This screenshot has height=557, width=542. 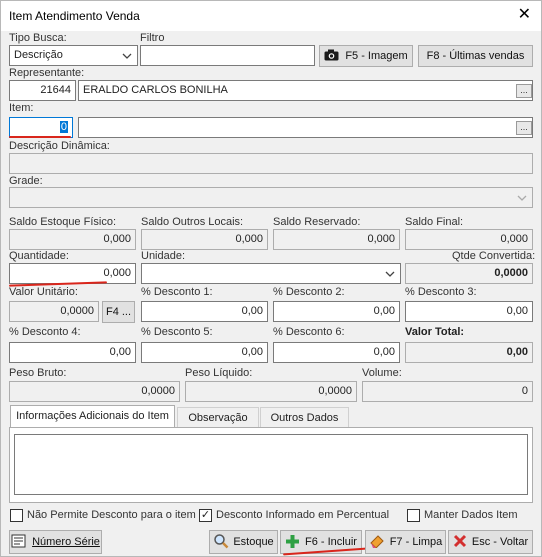 I want to click on gross-weight-field: 0,0000, so click(x=94, y=391).